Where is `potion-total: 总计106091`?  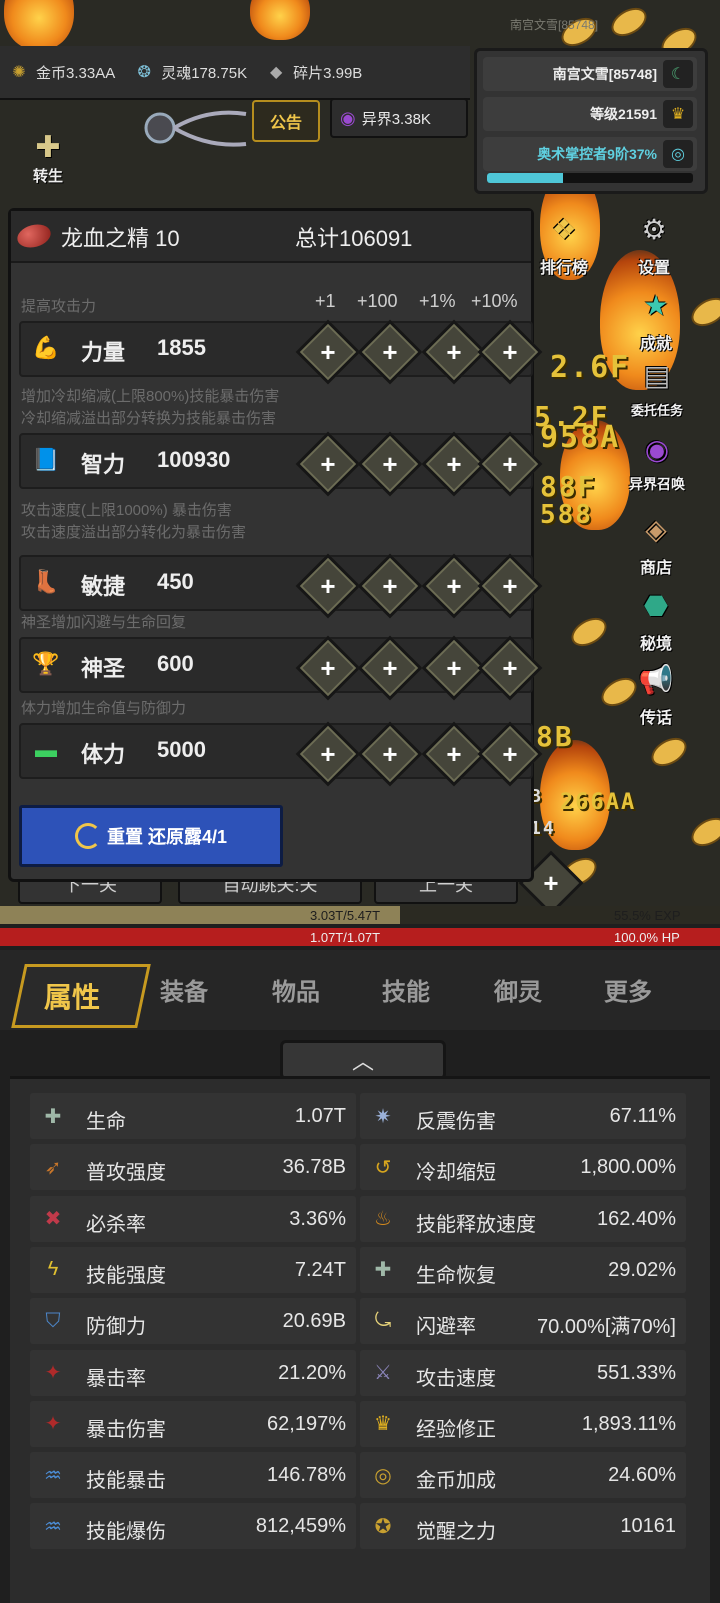
potion-total: 总计106091 is located at coordinates (354, 238).